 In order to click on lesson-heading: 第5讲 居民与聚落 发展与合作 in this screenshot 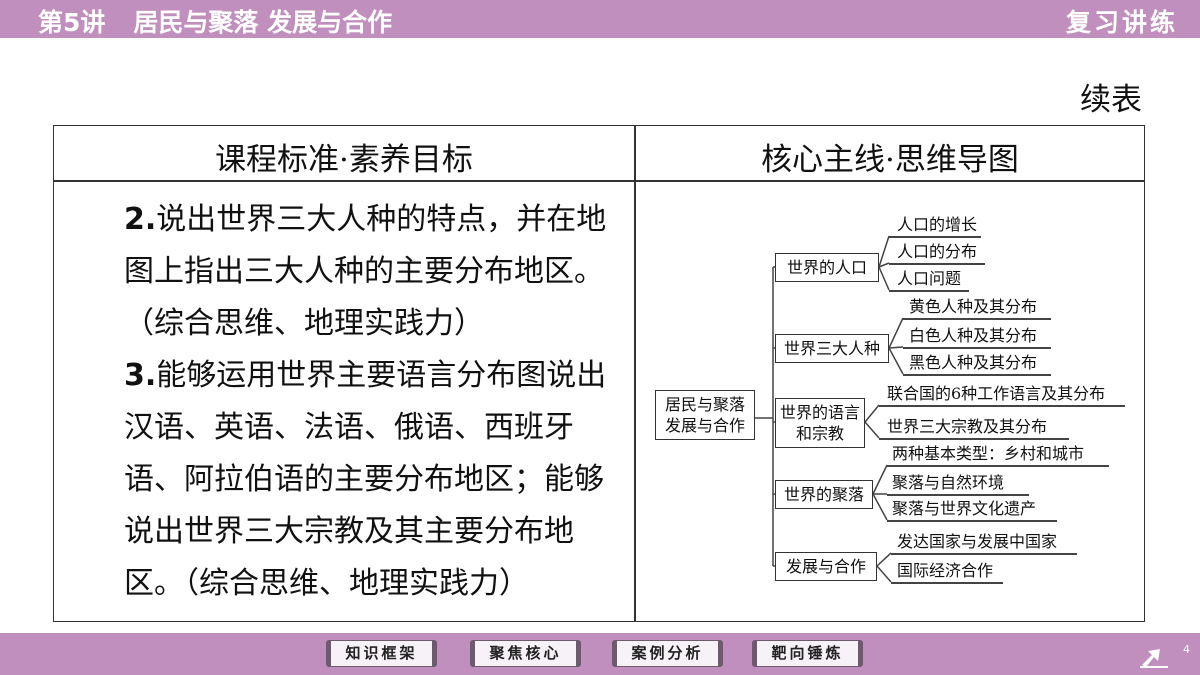, I will do `click(215, 21)`.